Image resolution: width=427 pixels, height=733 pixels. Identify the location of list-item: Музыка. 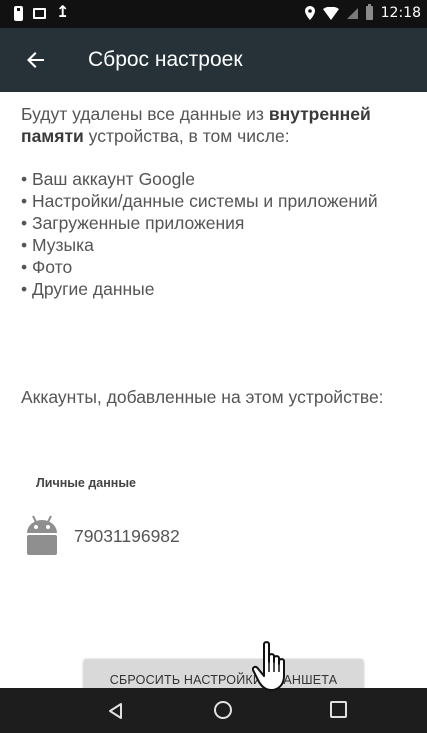
(216, 245).